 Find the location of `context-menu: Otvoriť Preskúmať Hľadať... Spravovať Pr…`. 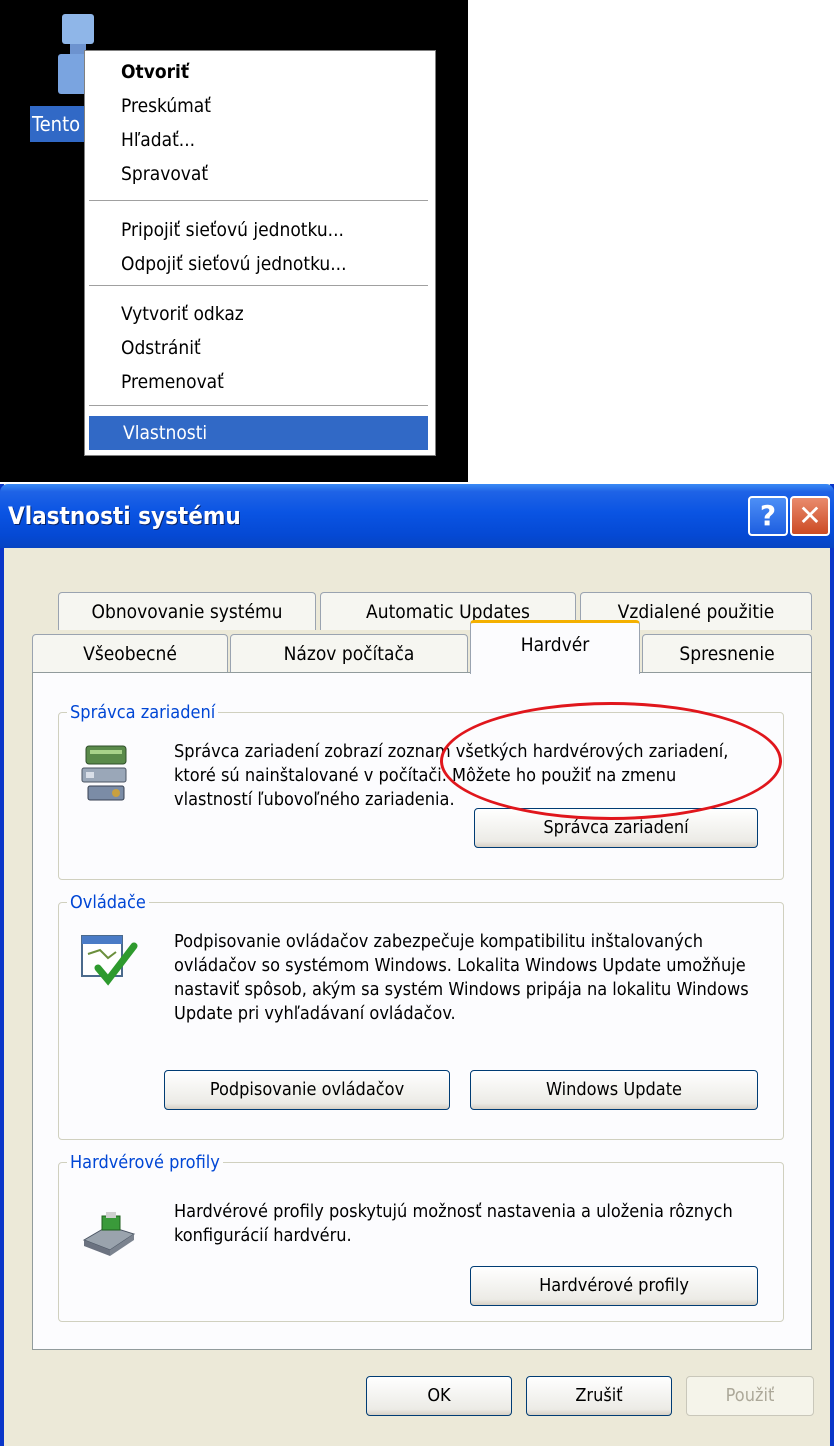

context-menu: Otvoriť Preskúmať Hľadať... Spravovať Pr… is located at coordinates (260, 253).